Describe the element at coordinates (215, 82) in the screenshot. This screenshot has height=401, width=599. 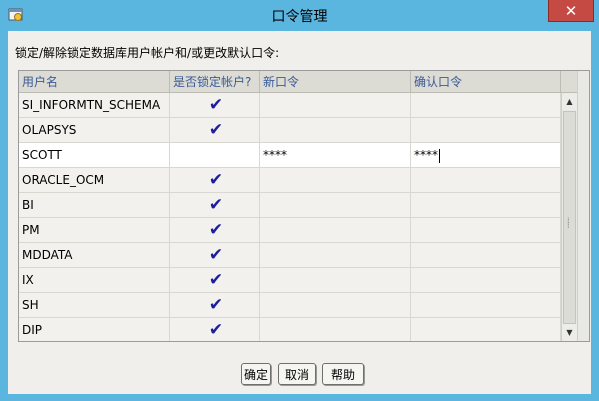
I see `column-header-locked: 是否锁定帐户?` at that location.